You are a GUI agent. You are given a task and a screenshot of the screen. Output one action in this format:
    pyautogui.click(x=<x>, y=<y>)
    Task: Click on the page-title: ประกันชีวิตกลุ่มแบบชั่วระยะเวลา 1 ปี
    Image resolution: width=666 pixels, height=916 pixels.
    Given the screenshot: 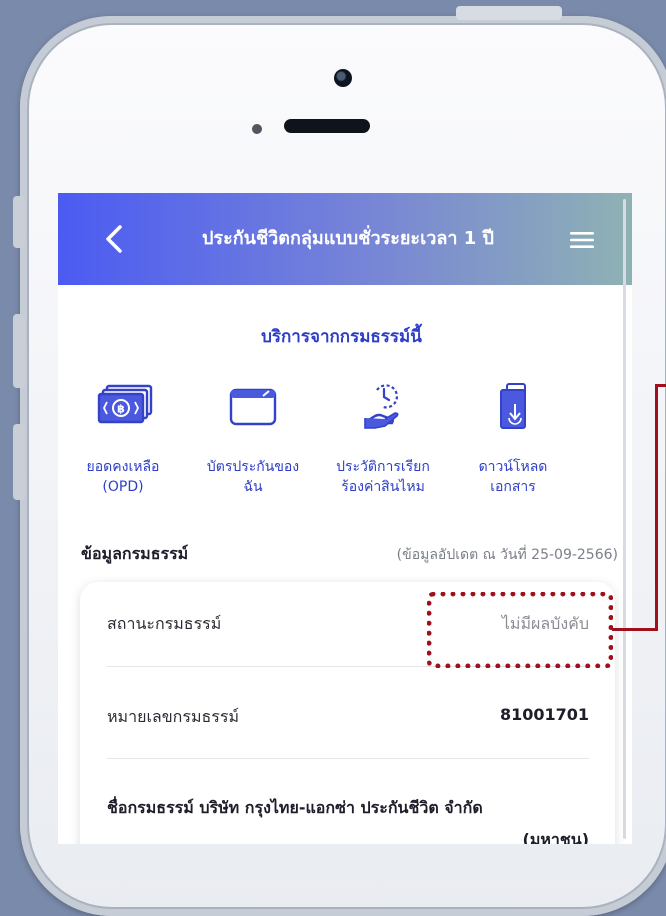 What is the action you would take?
    pyautogui.click(x=348, y=238)
    